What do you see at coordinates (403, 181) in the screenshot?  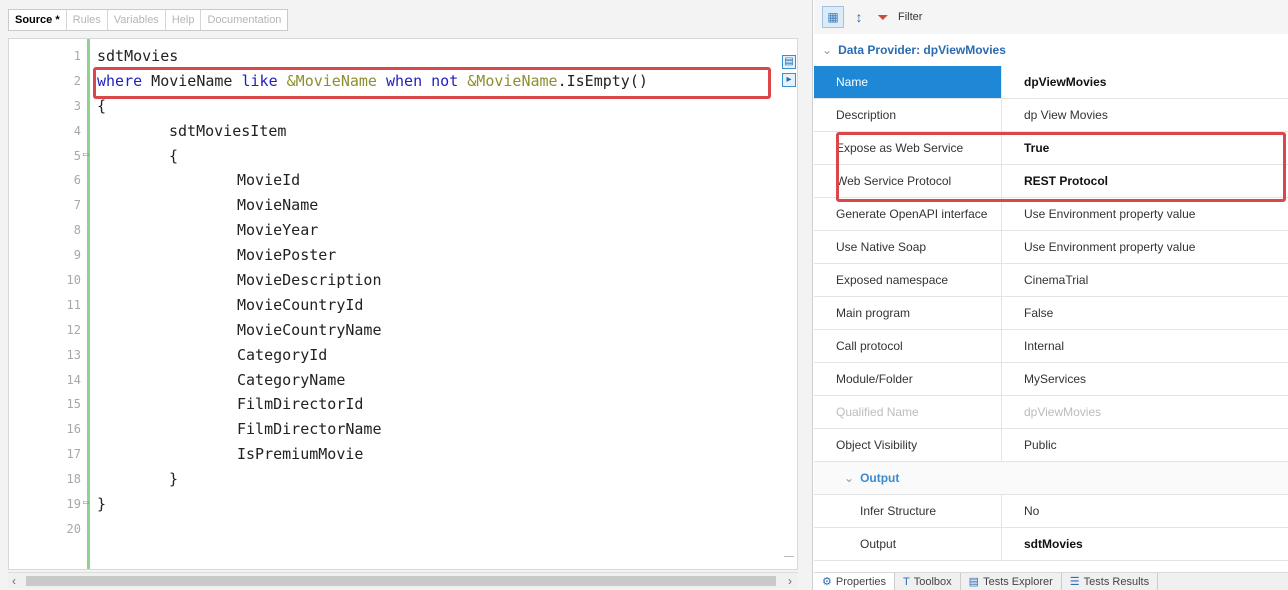 I see `code-line: 6 MovieId` at bounding box center [403, 181].